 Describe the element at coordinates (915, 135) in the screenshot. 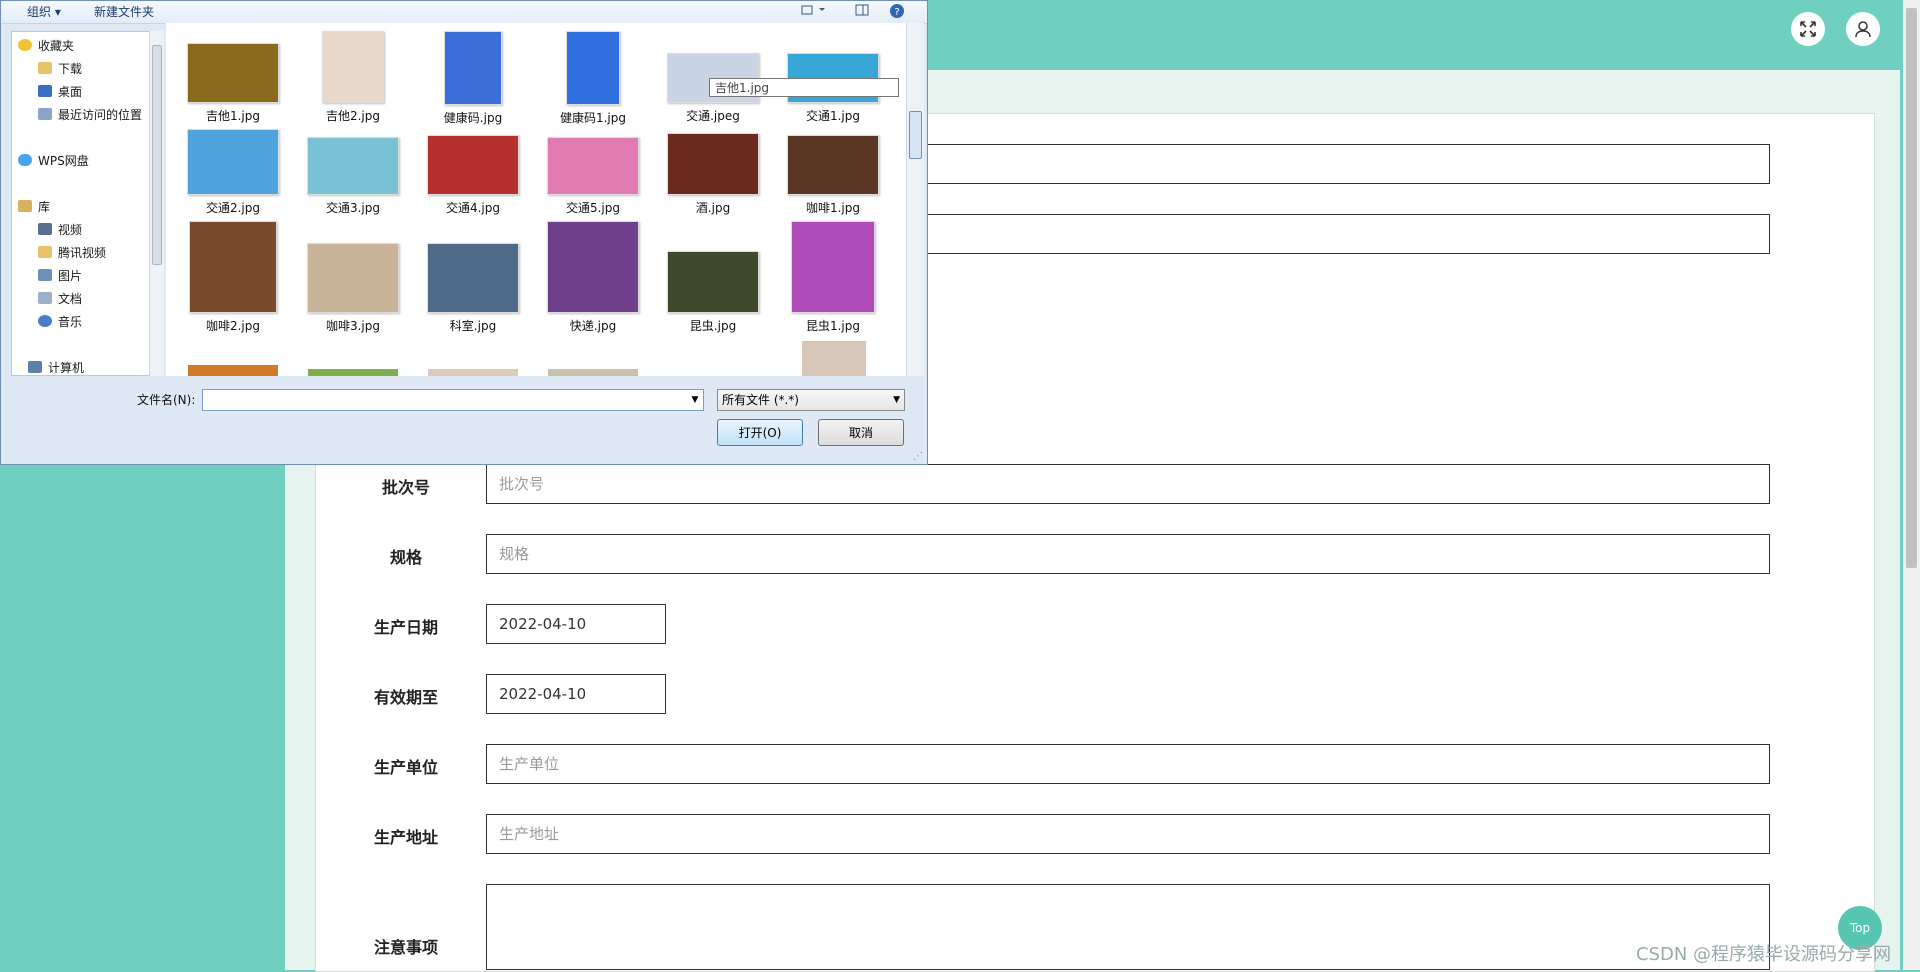

I see `file-list-scroll-thumb` at that location.